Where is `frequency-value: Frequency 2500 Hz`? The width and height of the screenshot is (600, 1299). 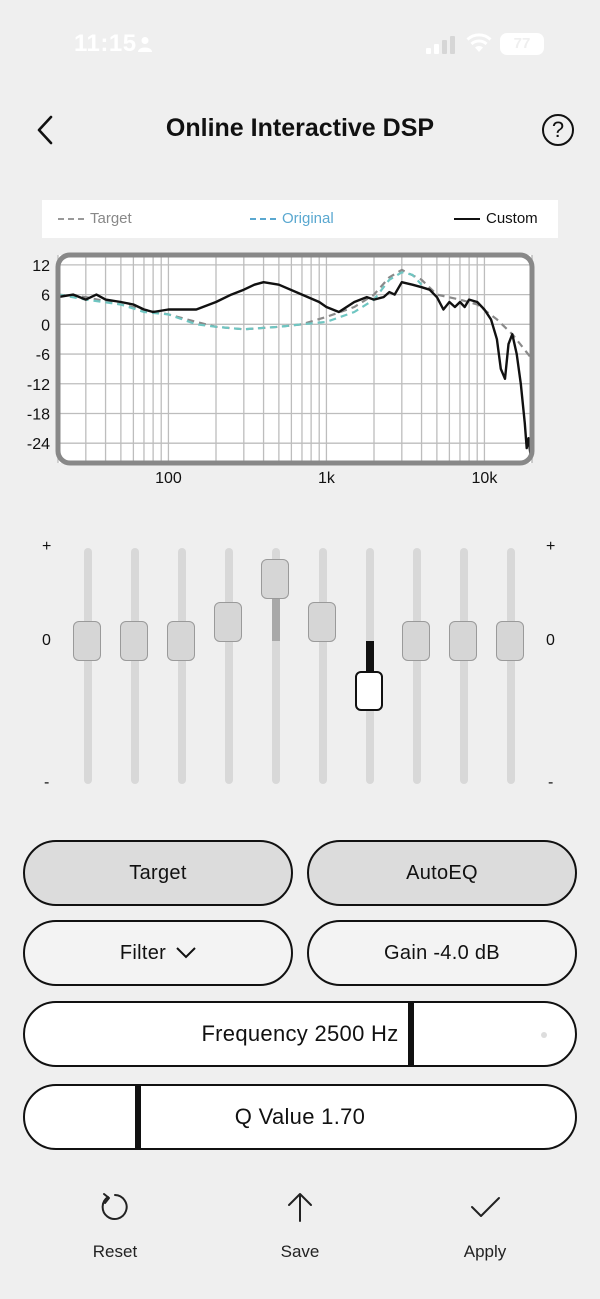 frequency-value: Frequency 2500 Hz is located at coordinates (300, 1033).